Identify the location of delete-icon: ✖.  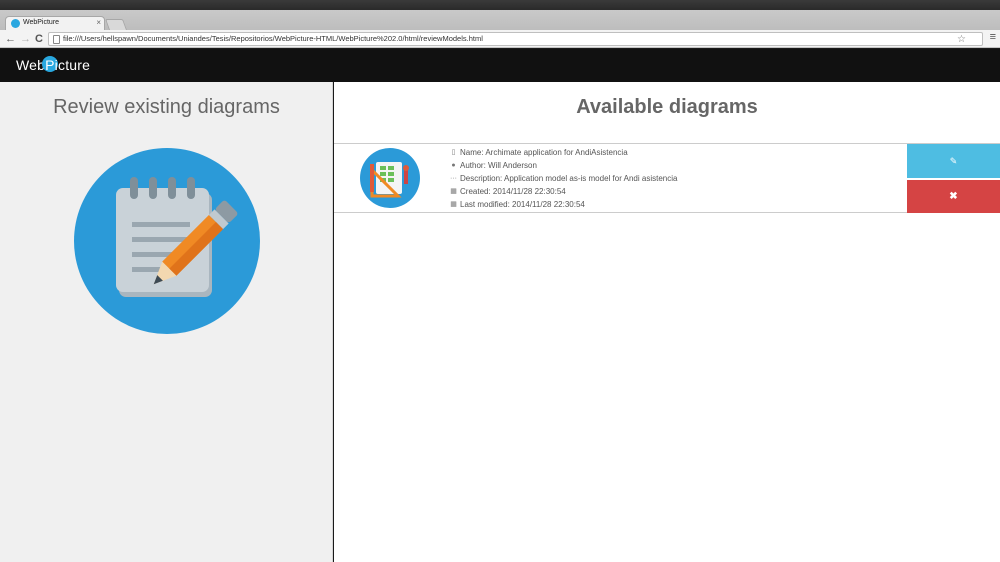
(953, 196).